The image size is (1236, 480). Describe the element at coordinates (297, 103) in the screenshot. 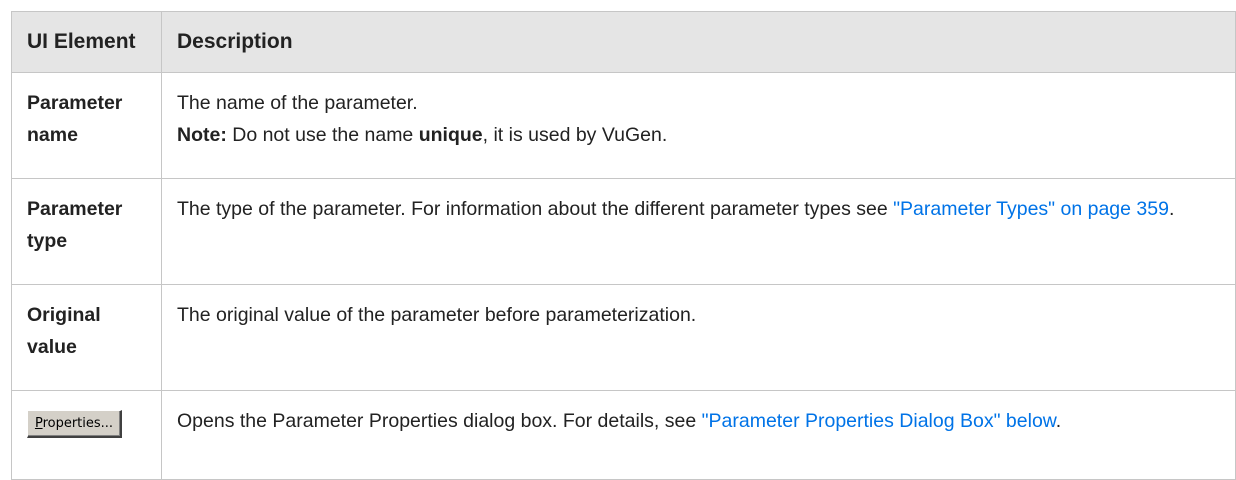

I see `description-text: The name of the parameter.` at that location.